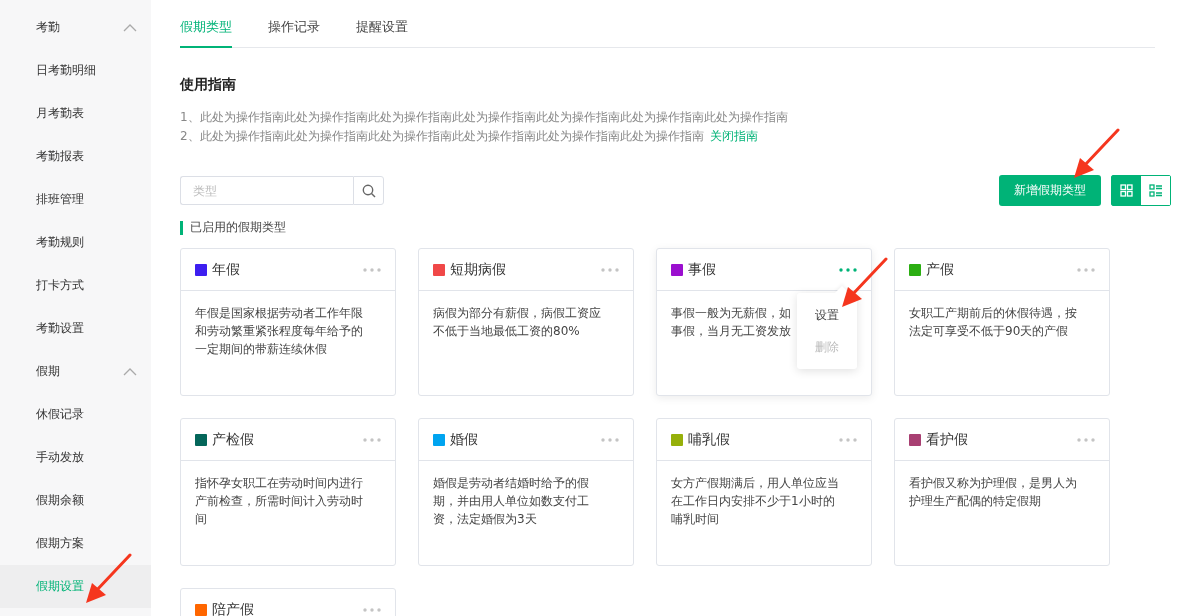 The width and height of the screenshot is (1180, 616). I want to click on sidebar-item: 考勤规则, so click(75, 242).